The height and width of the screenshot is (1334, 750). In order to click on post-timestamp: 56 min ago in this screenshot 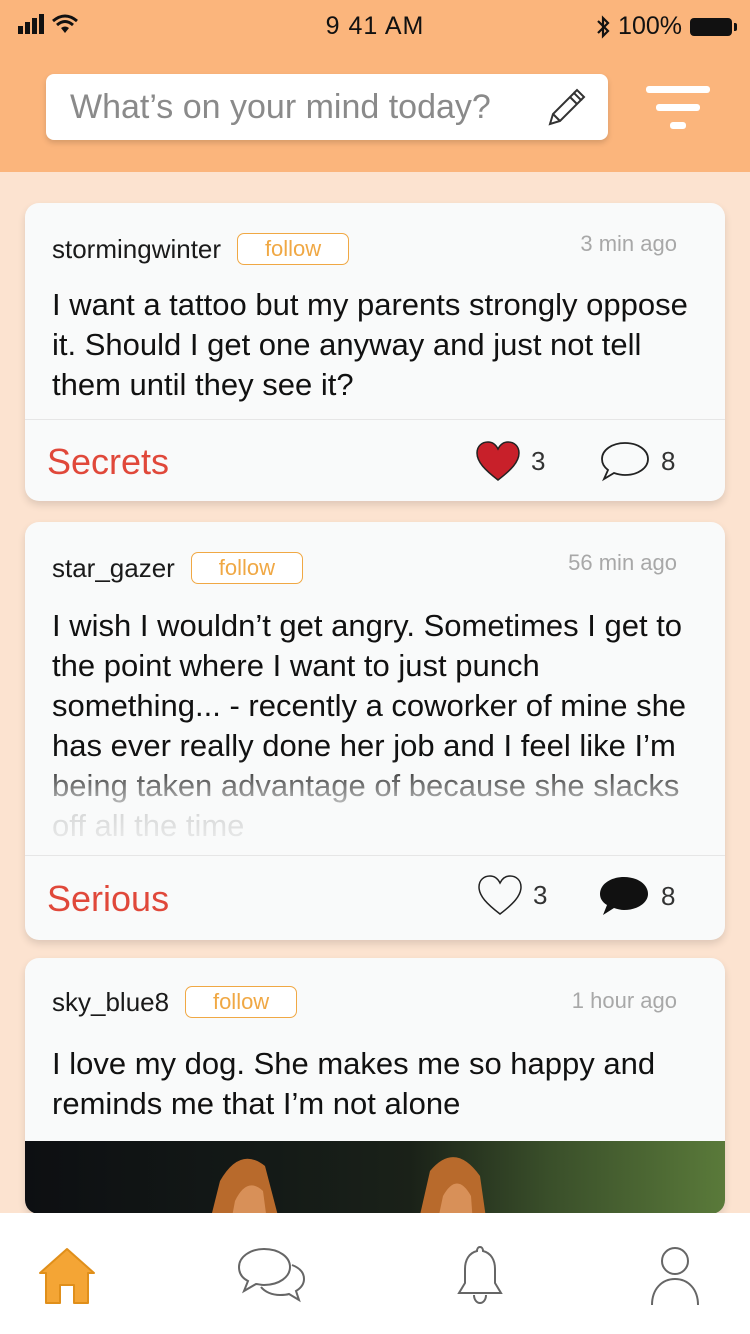, I will do `click(622, 562)`.